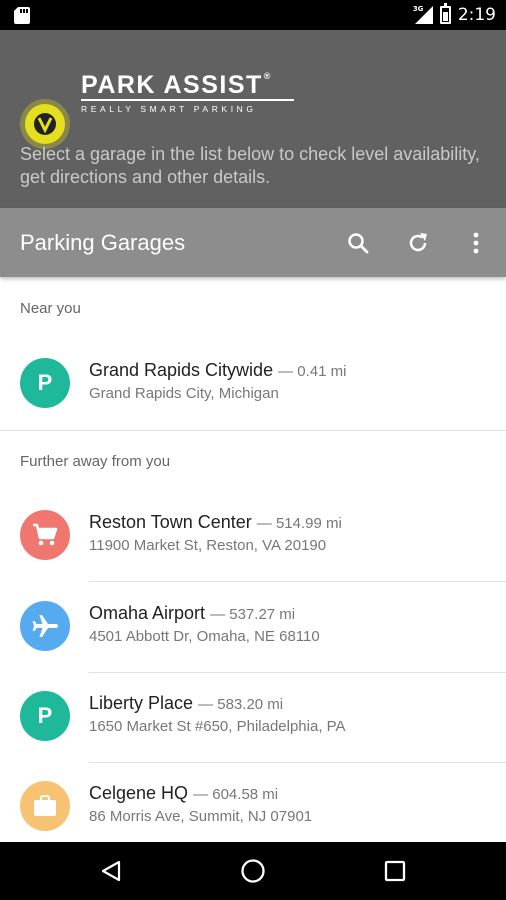  I want to click on garage-distance: — 0.41 mi, so click(312, 371).